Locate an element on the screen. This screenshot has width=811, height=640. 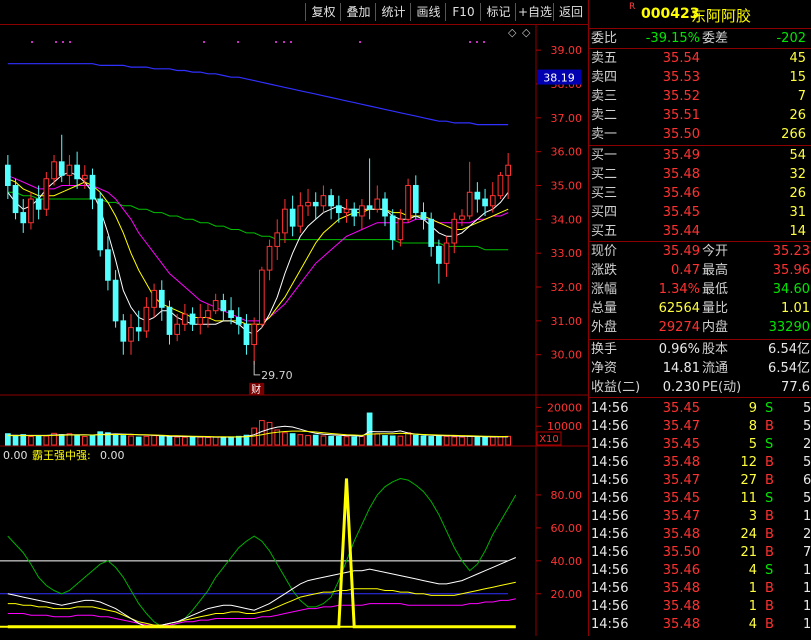
tick-row: 14:56 35.48 4 B 1 is located at coordinates (700, 624).